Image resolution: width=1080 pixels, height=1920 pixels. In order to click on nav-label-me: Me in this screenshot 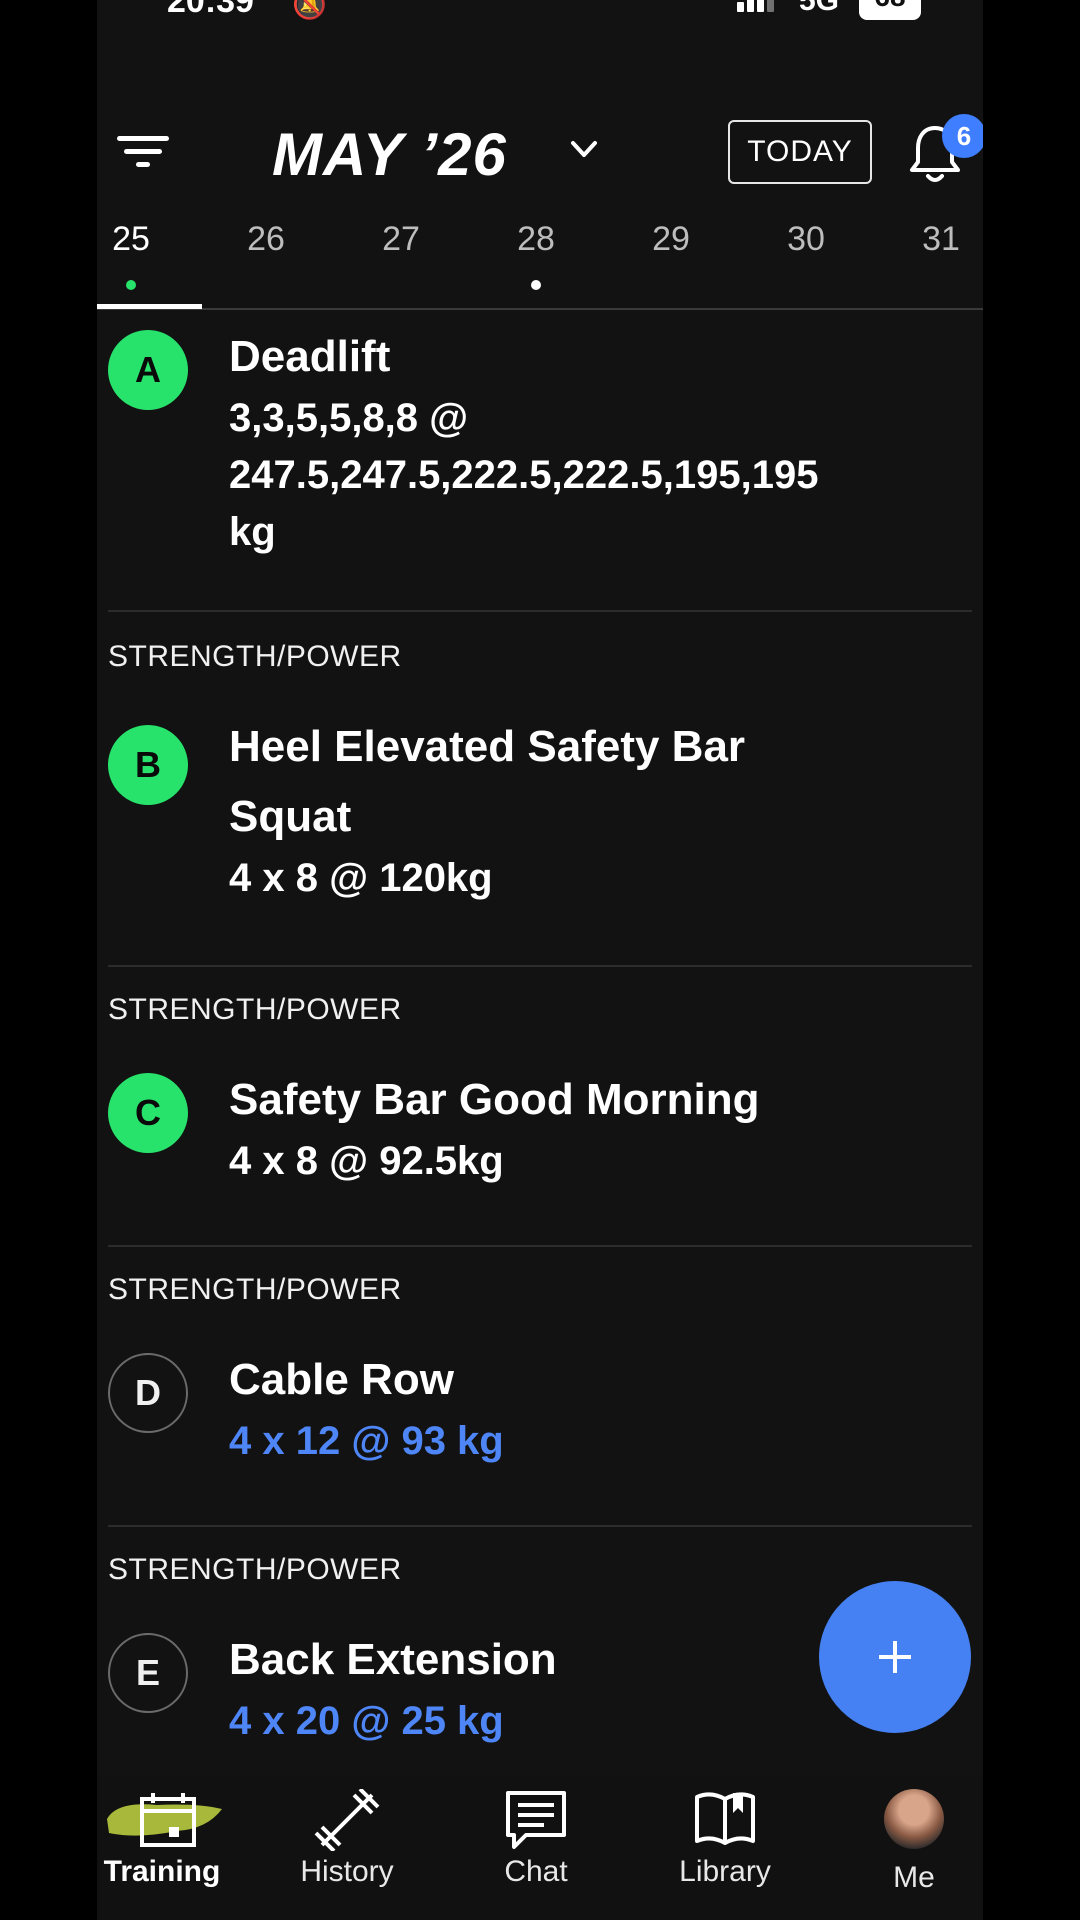, I will do `click(914, 1877)`.